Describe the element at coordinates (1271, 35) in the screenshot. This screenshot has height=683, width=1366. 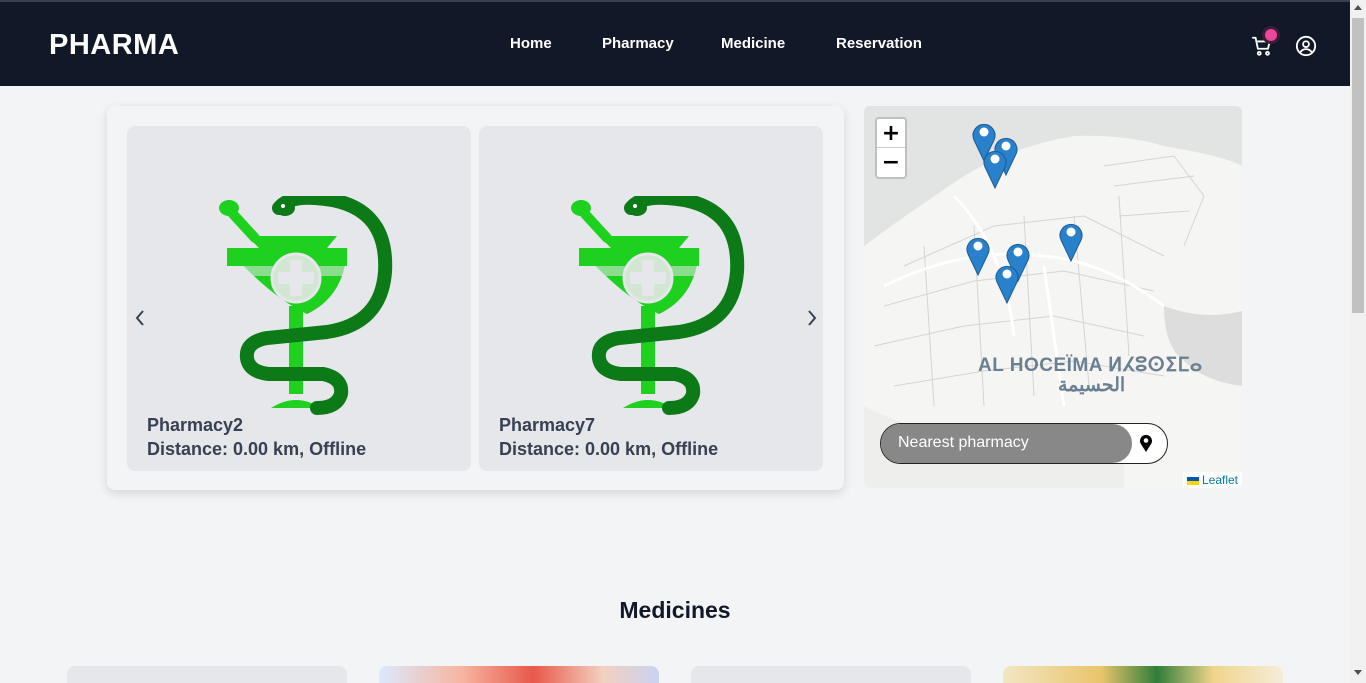
I see `cart-badge` at that location.